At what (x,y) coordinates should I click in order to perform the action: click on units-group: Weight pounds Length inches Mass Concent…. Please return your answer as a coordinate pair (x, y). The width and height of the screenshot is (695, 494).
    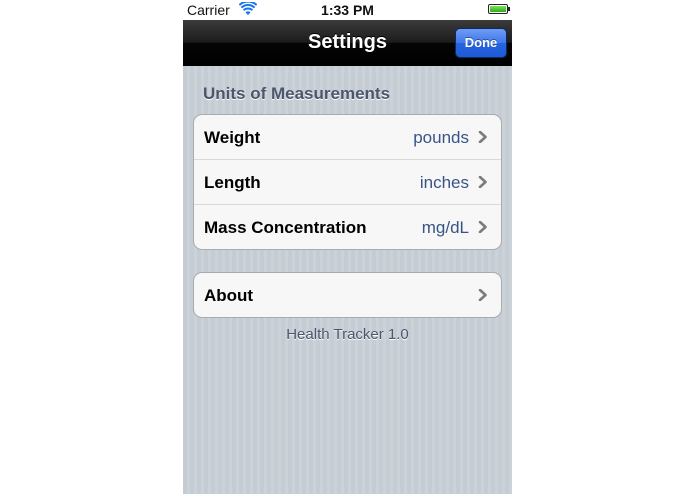
    Looking at the image, I should click on (347, 182).